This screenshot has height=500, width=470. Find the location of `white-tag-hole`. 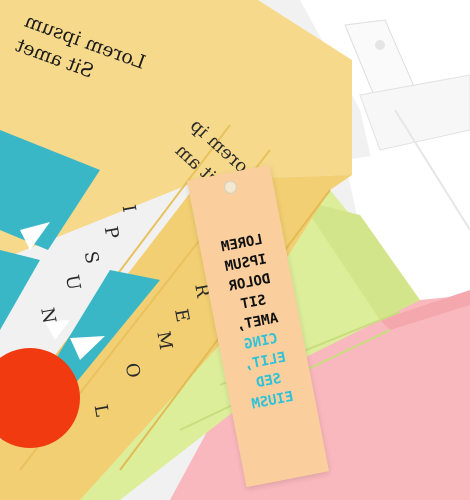

white-tag-hole is located at coordinates (380, 45).